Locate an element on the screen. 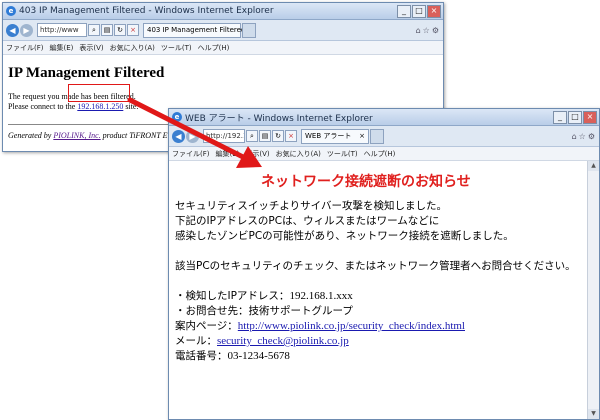 The width and height of the screenshot is (600, 420). phone-line: 電話番号：03-1234-5678 is located at coordinates (375, 356).